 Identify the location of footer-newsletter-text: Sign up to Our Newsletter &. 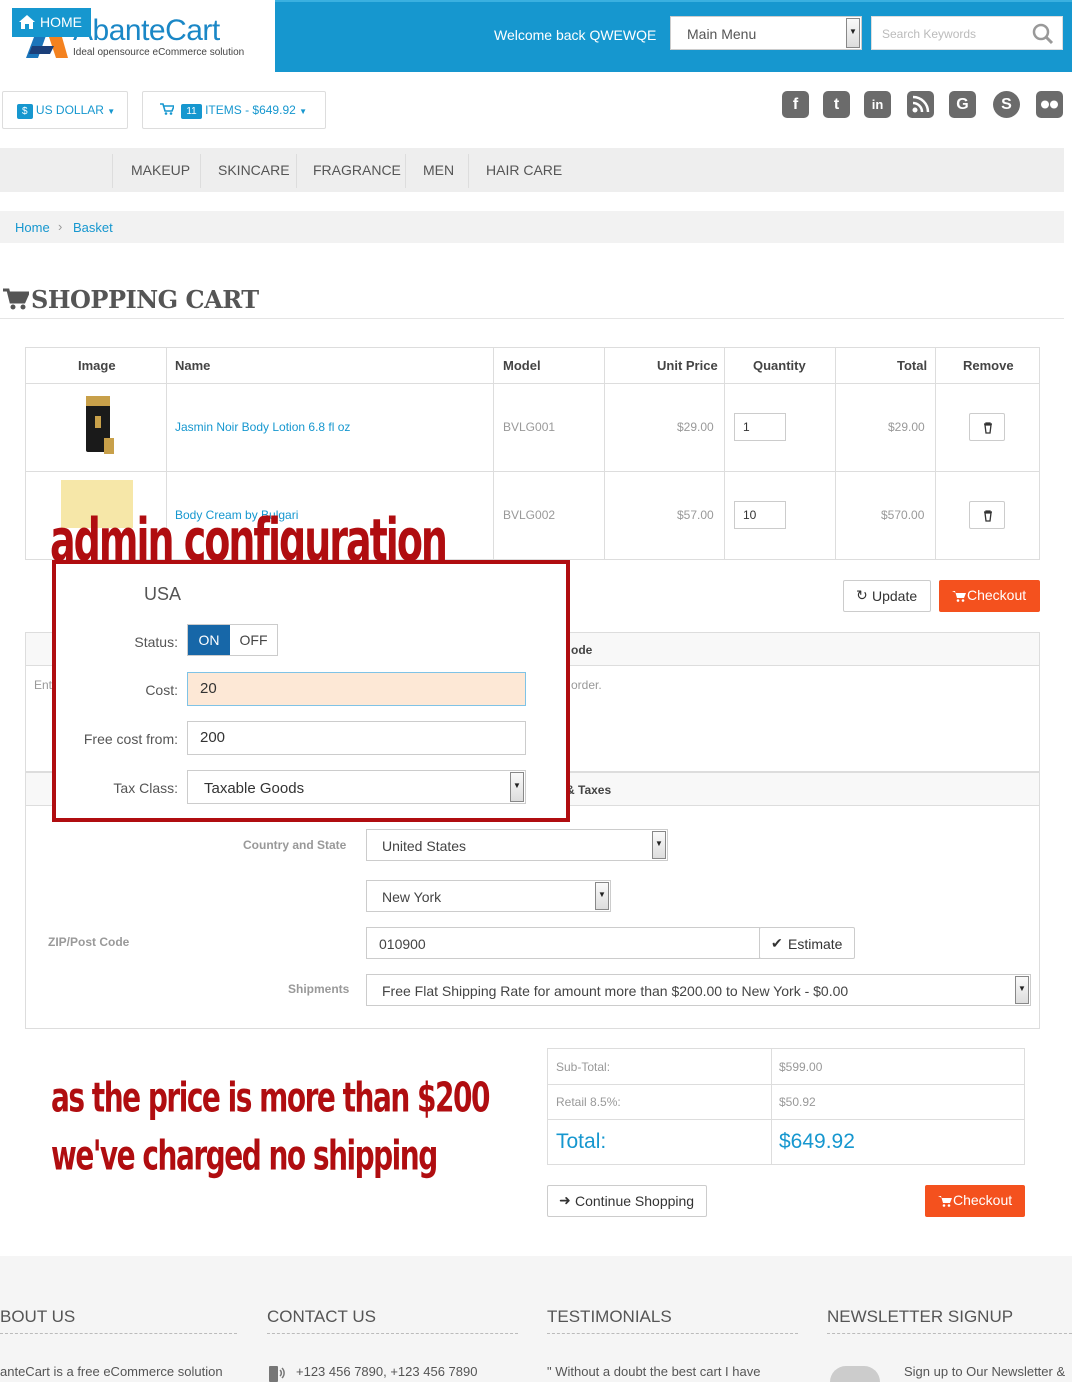
(985, 1371).